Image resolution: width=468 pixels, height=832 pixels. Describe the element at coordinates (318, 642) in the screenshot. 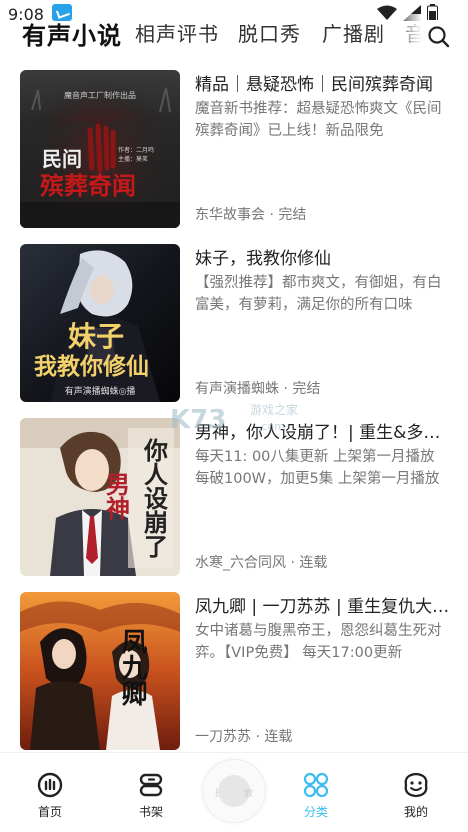

I see `book-description: 女中诸葛与腹黑帝王，恩怨纠葛生死对弈。【VIP免费】 每天17:00更新` at that location.